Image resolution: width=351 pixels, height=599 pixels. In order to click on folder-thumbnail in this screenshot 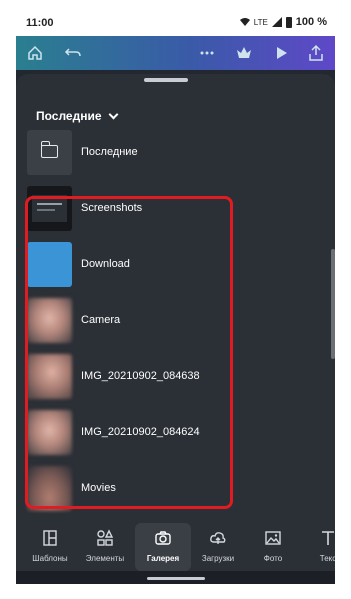, I will do `click(49, 152)`.